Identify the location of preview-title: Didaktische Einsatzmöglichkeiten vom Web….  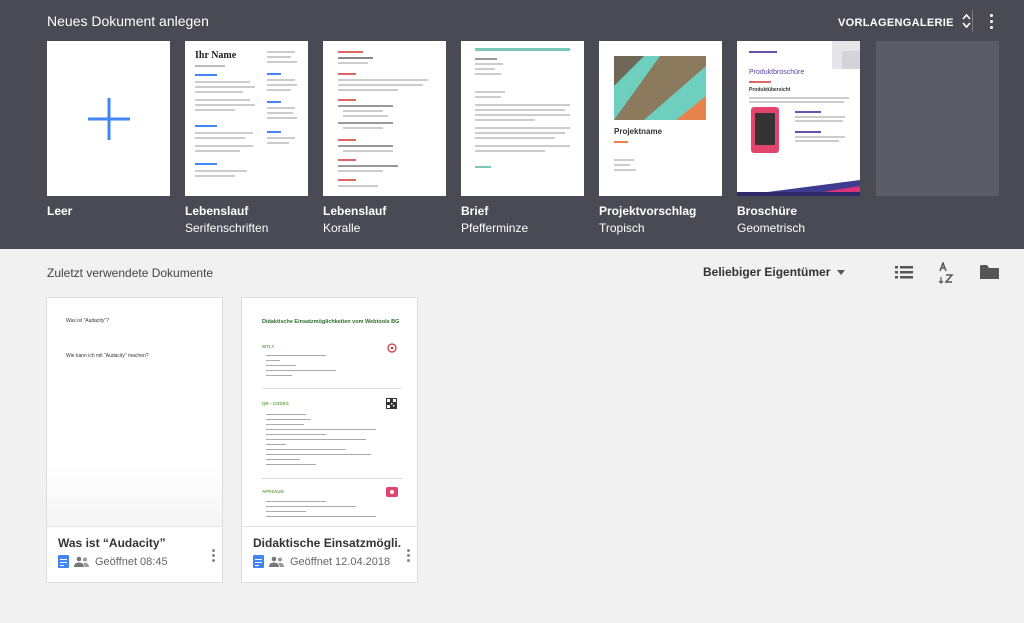
(331, 322).